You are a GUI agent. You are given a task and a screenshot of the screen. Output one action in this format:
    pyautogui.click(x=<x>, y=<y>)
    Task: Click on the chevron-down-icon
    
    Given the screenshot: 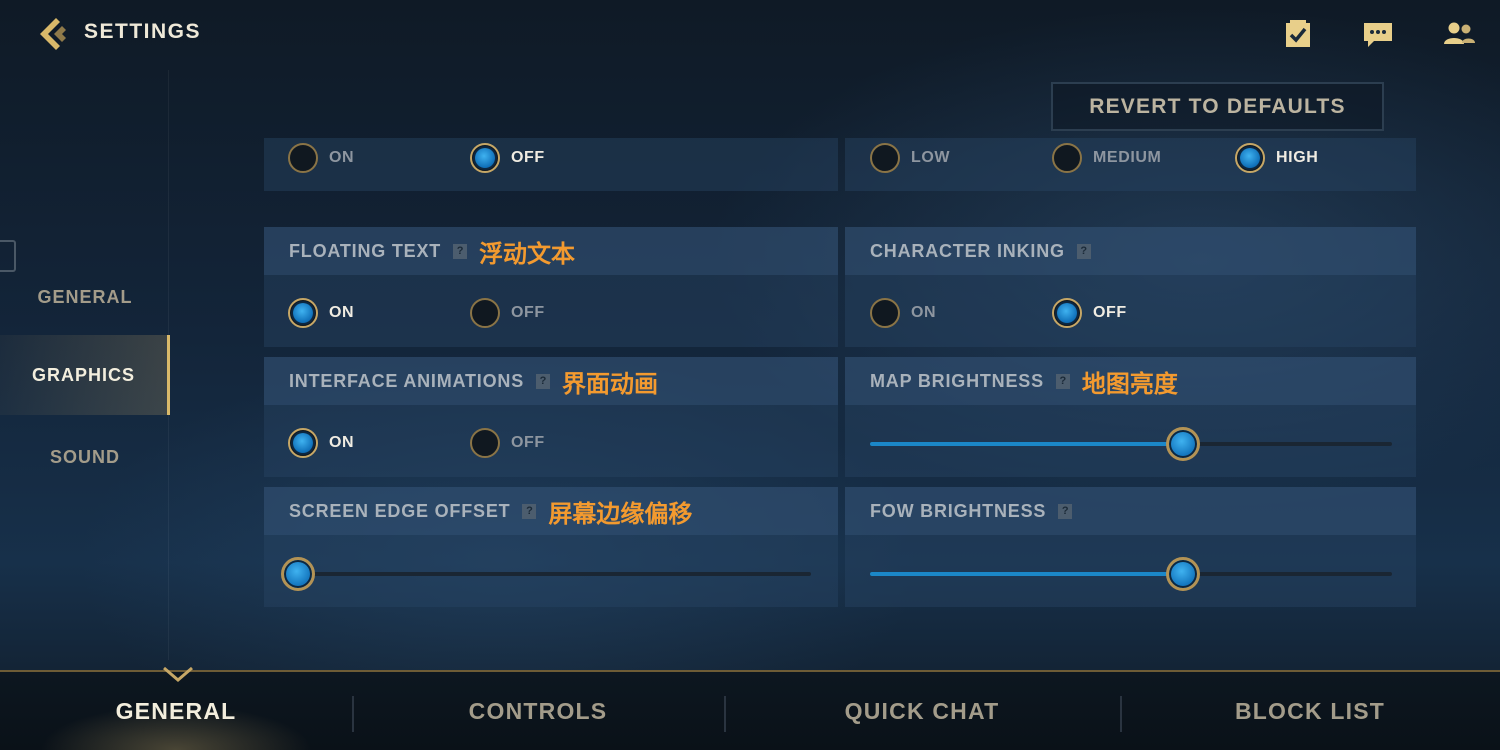 What is the action you would take?
    pyautogui.click(x=178, y=674)
    